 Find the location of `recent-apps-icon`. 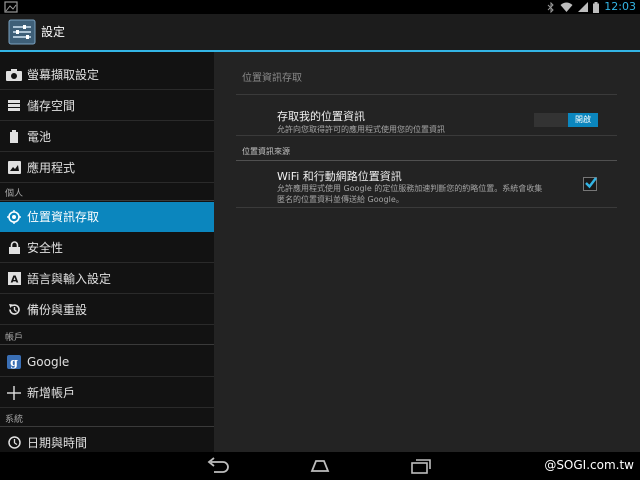

recent-apps-icon is located at coordinates (421, 466).